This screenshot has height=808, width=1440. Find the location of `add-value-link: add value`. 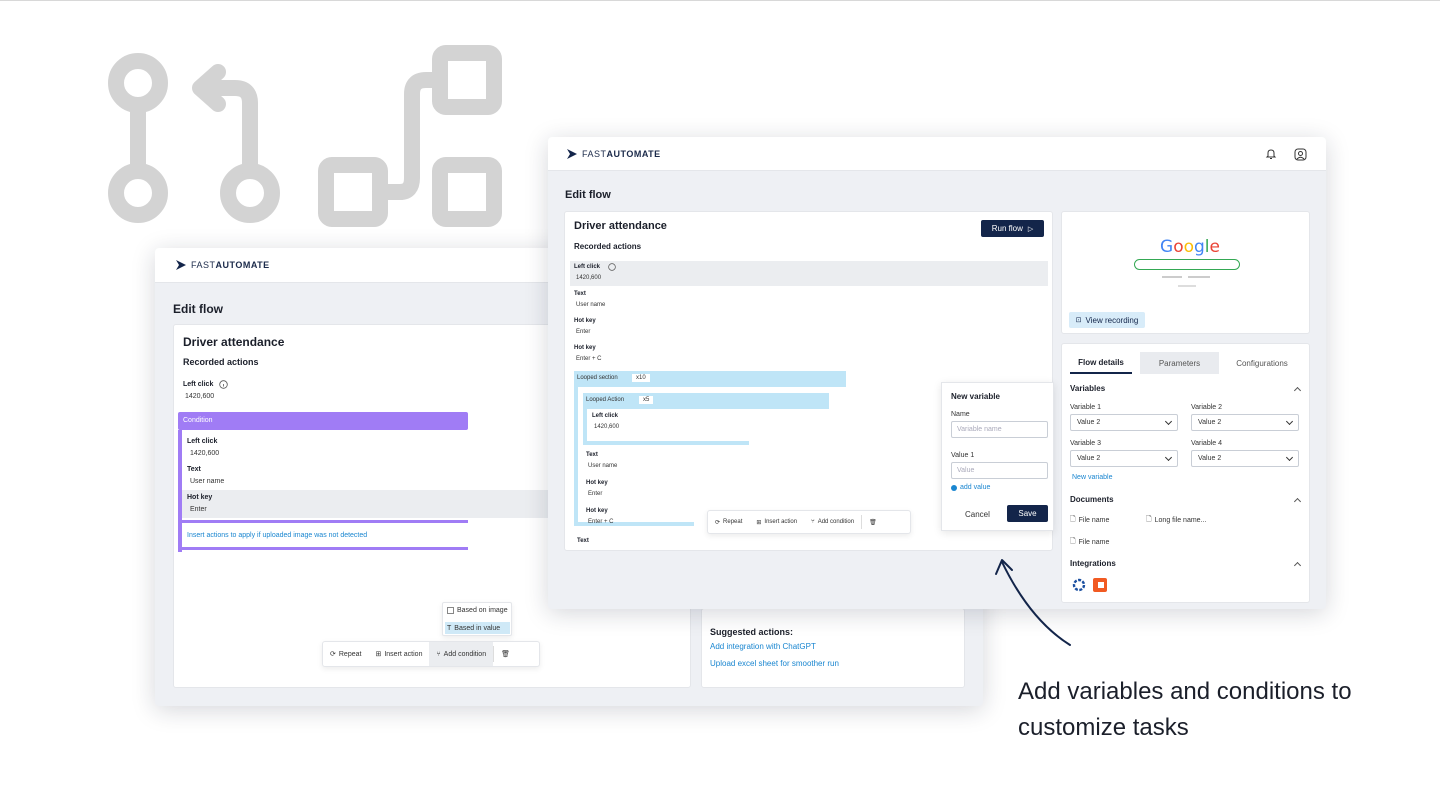

add-value-link: add value is located at coordinates (970, 487).